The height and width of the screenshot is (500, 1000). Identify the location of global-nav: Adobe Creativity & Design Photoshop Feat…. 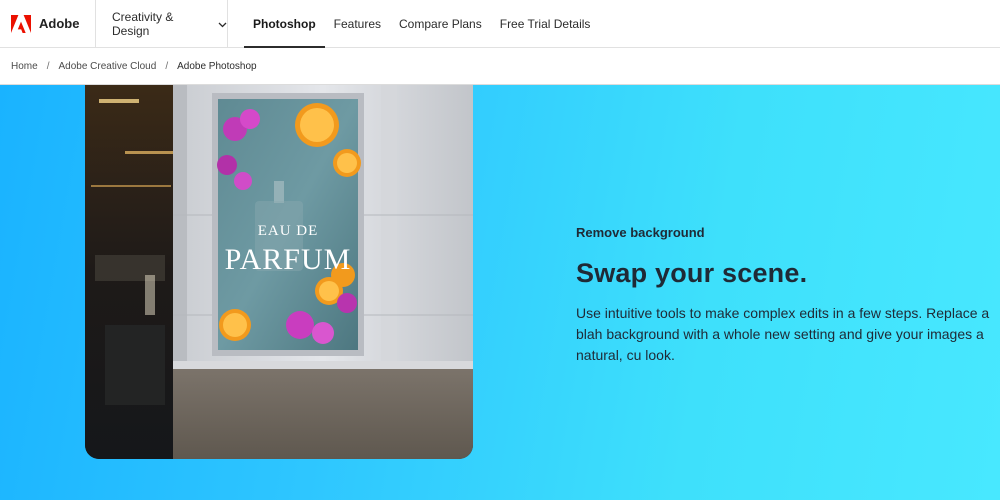
(500, 24).